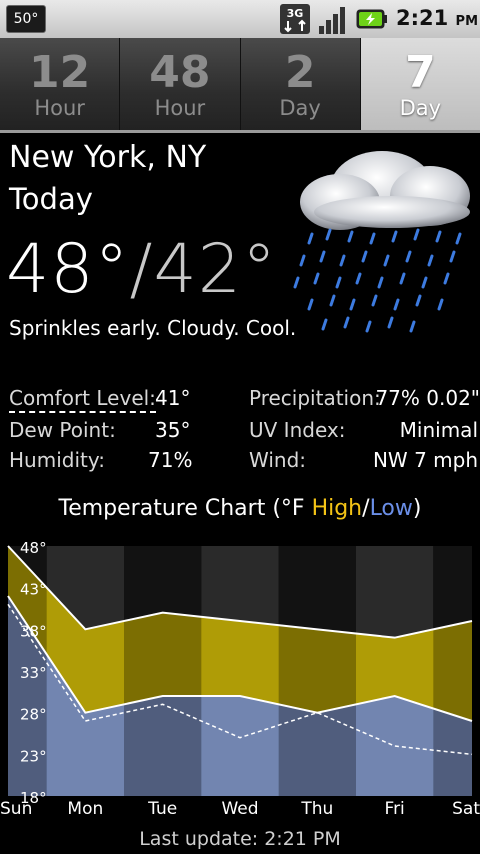  What do you see at coordinates (316, 809) in the screenshot?
I see `x-tick-label: Thu` at bounding box center [316, 809].